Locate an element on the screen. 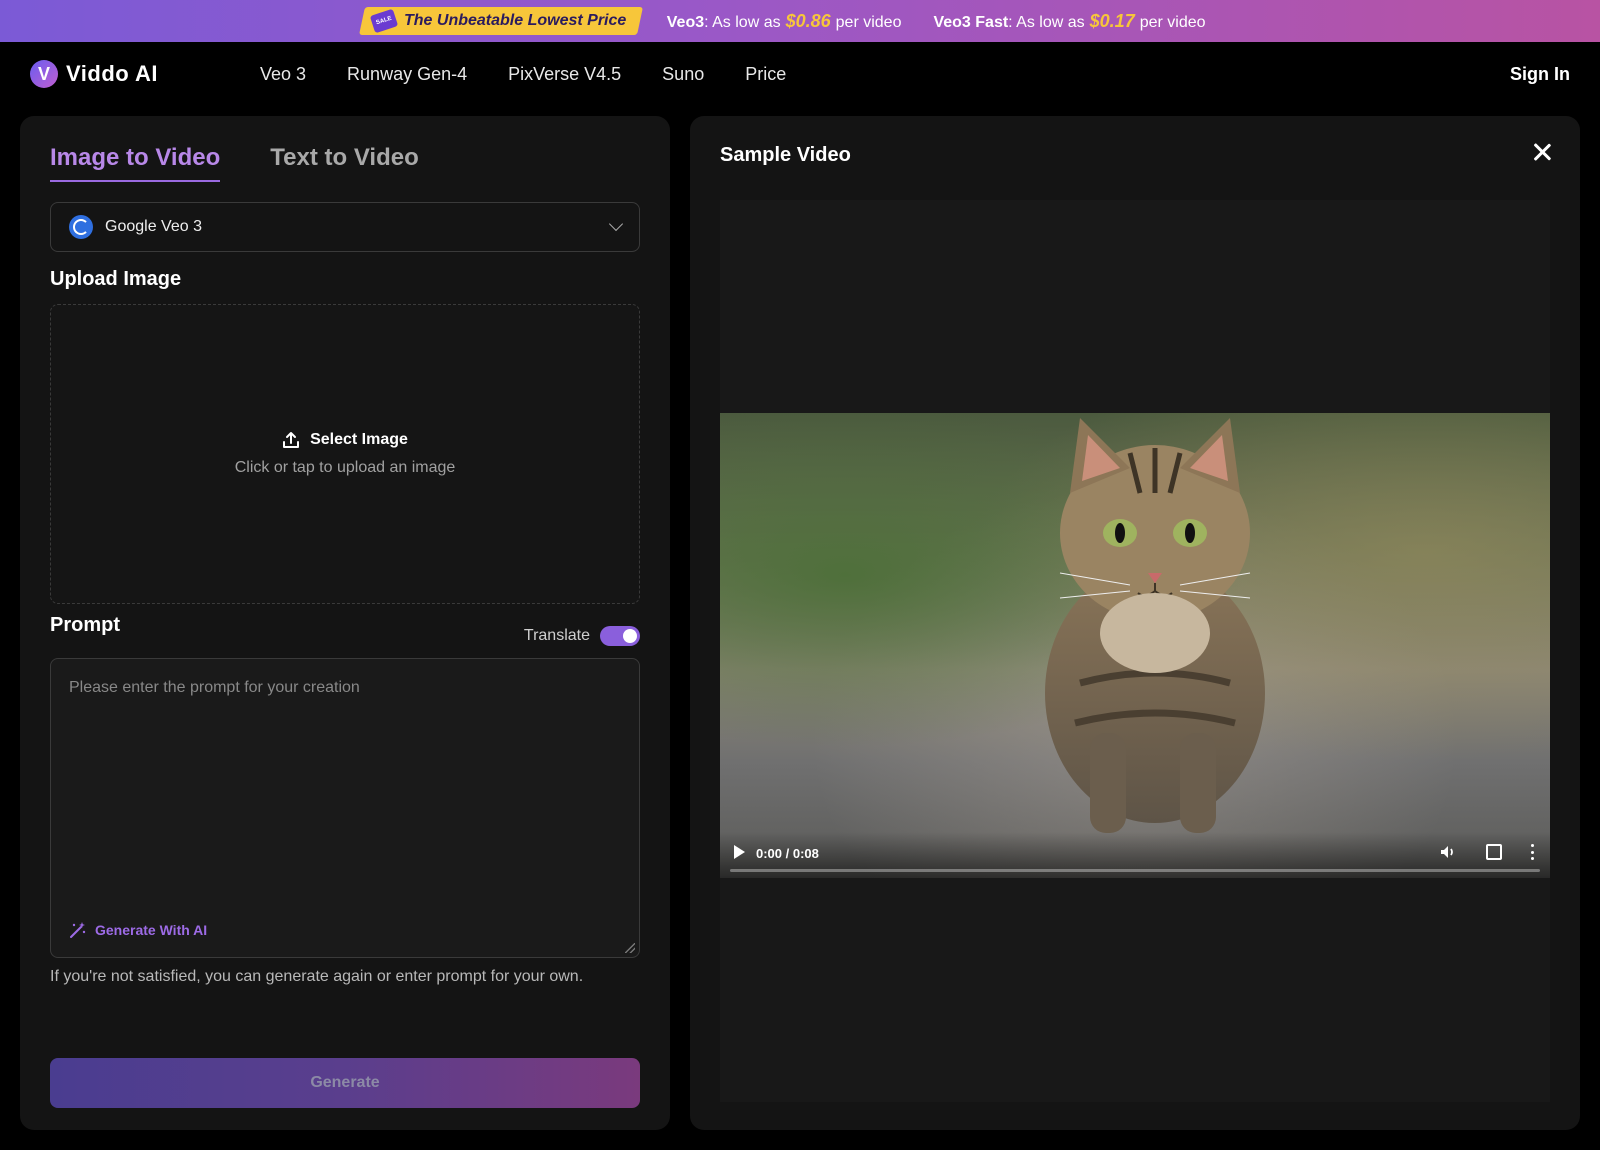 The image size is (1600, 1150). generate-with-ai-label: Generate With AI is located at coordinates (151, 930).